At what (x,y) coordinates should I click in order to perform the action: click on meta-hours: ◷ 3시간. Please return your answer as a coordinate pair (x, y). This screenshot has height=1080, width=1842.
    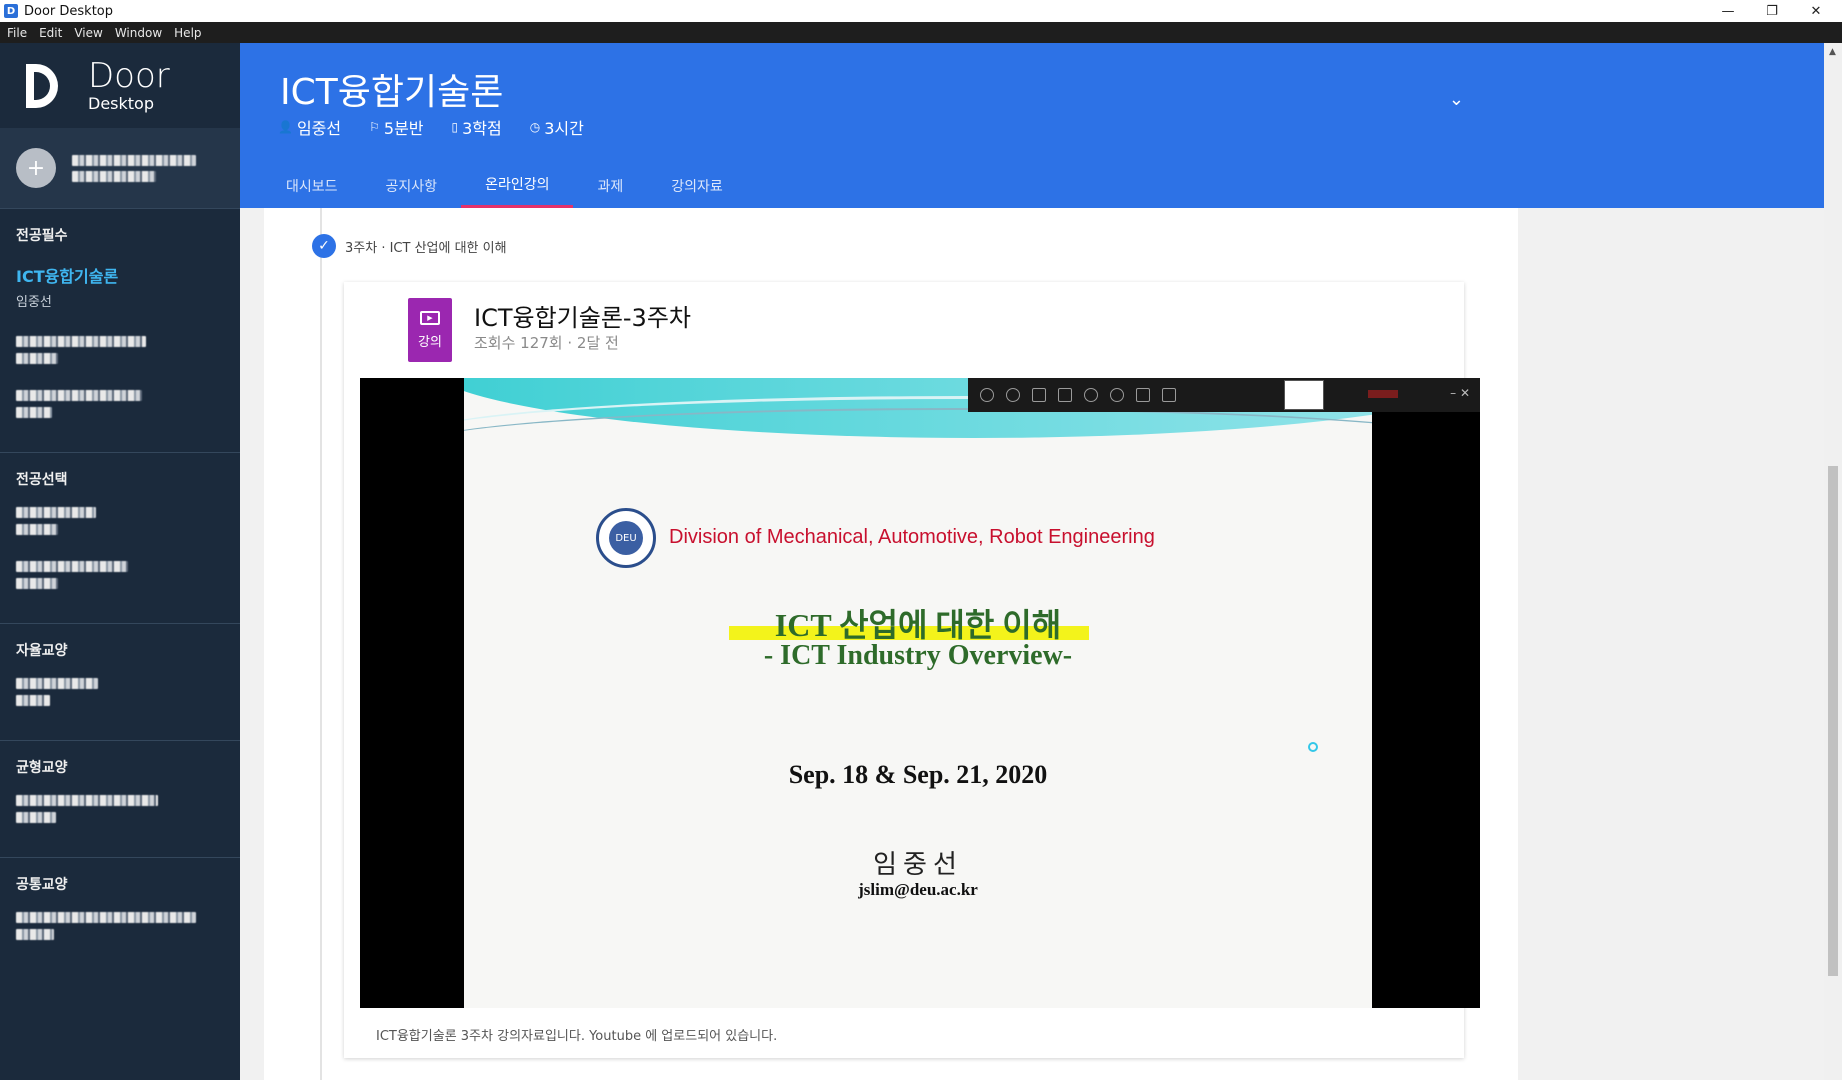
    Looking at the image, I should click on (557, 127).